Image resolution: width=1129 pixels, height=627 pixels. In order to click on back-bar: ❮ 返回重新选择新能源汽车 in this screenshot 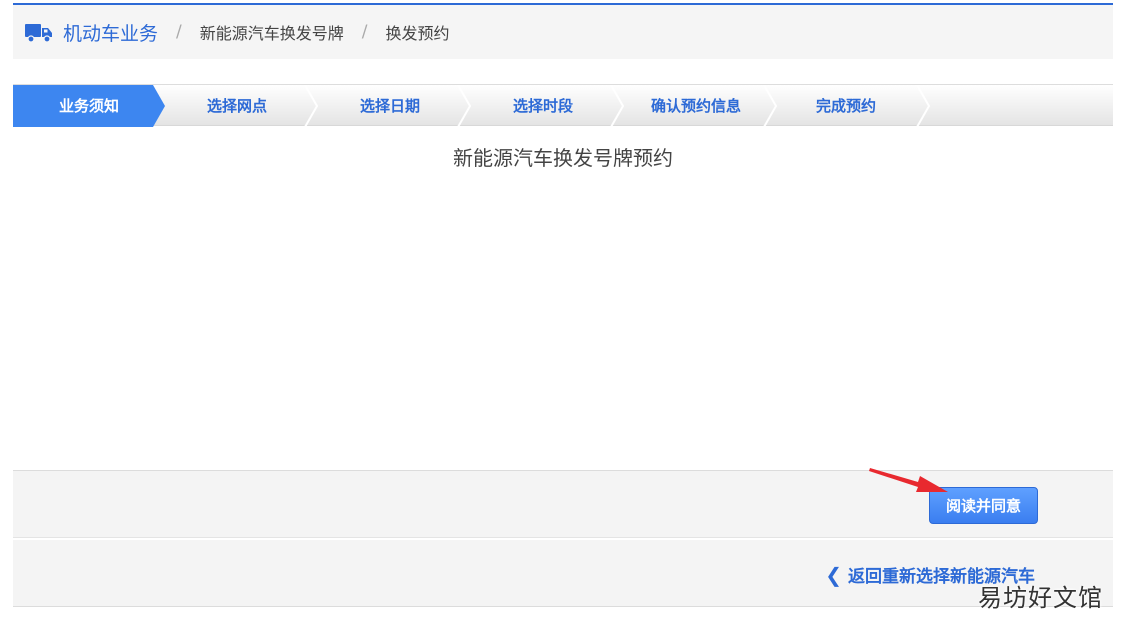, I will do `click(563, 573)`.